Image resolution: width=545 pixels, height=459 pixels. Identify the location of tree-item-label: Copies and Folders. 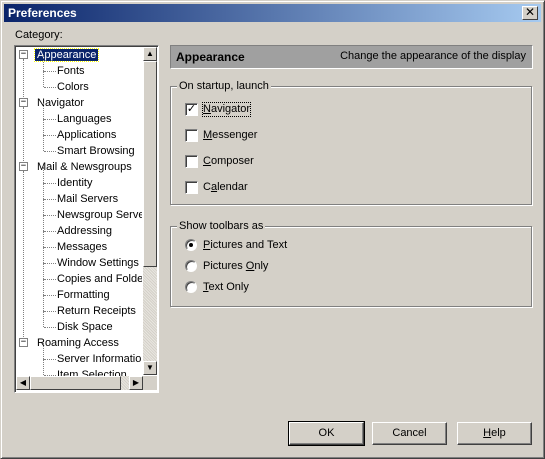
(99, 279).